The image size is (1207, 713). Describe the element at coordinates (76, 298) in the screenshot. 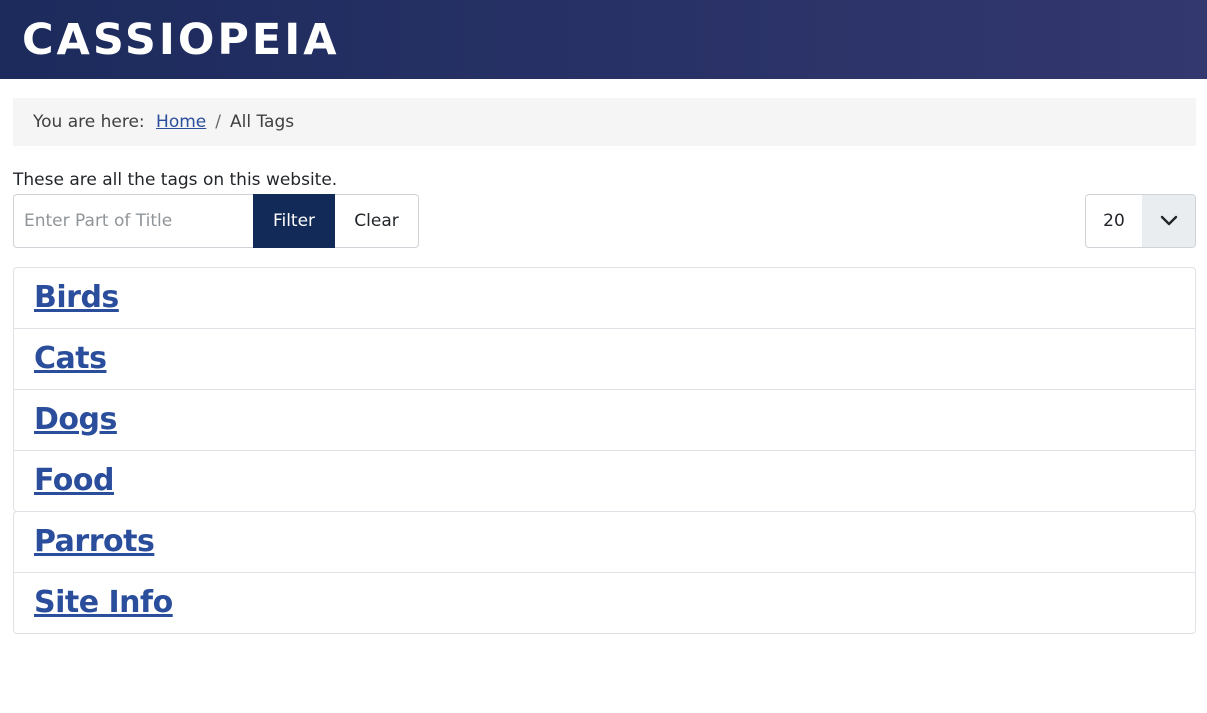

I see `tag-link-birds: Birds` at that location.